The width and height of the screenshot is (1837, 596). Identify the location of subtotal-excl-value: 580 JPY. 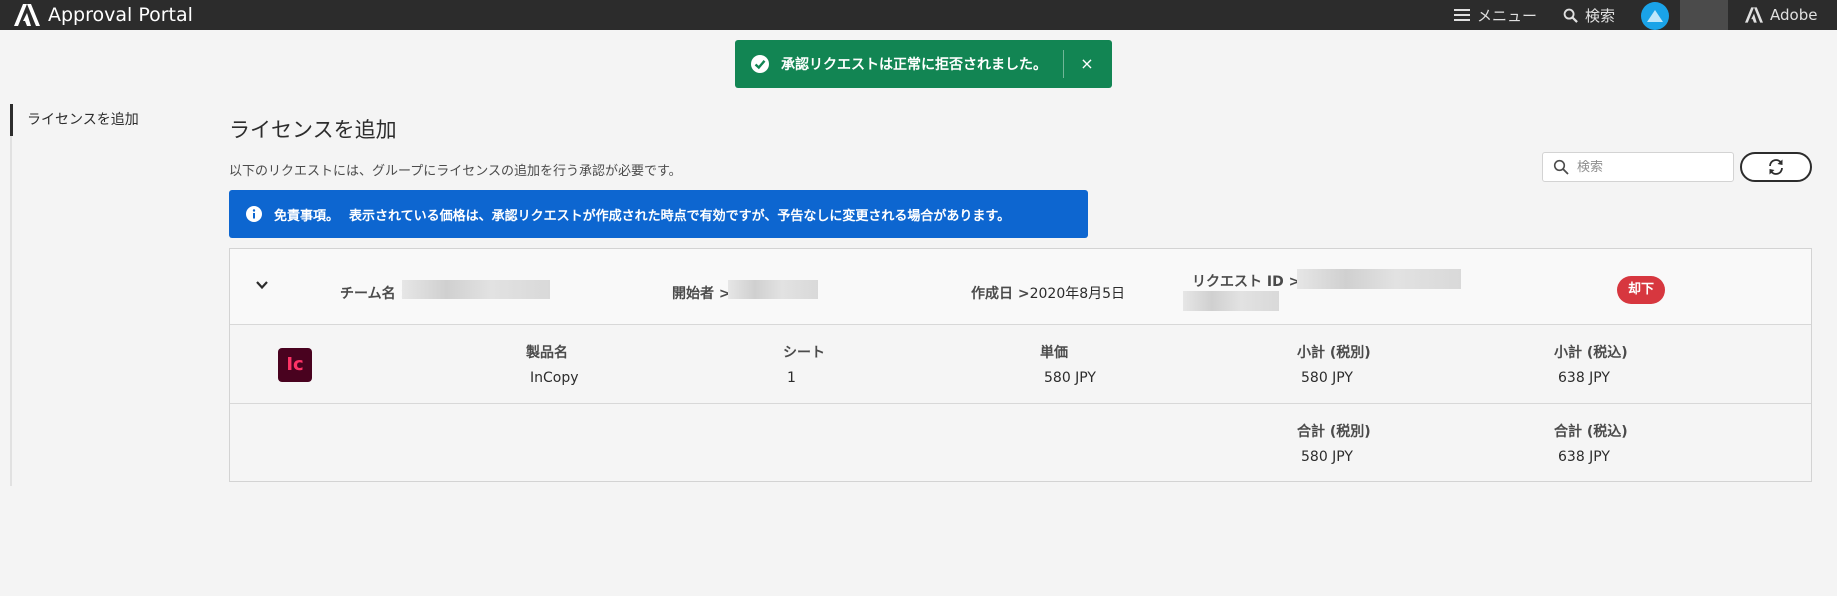
(1327, 378).